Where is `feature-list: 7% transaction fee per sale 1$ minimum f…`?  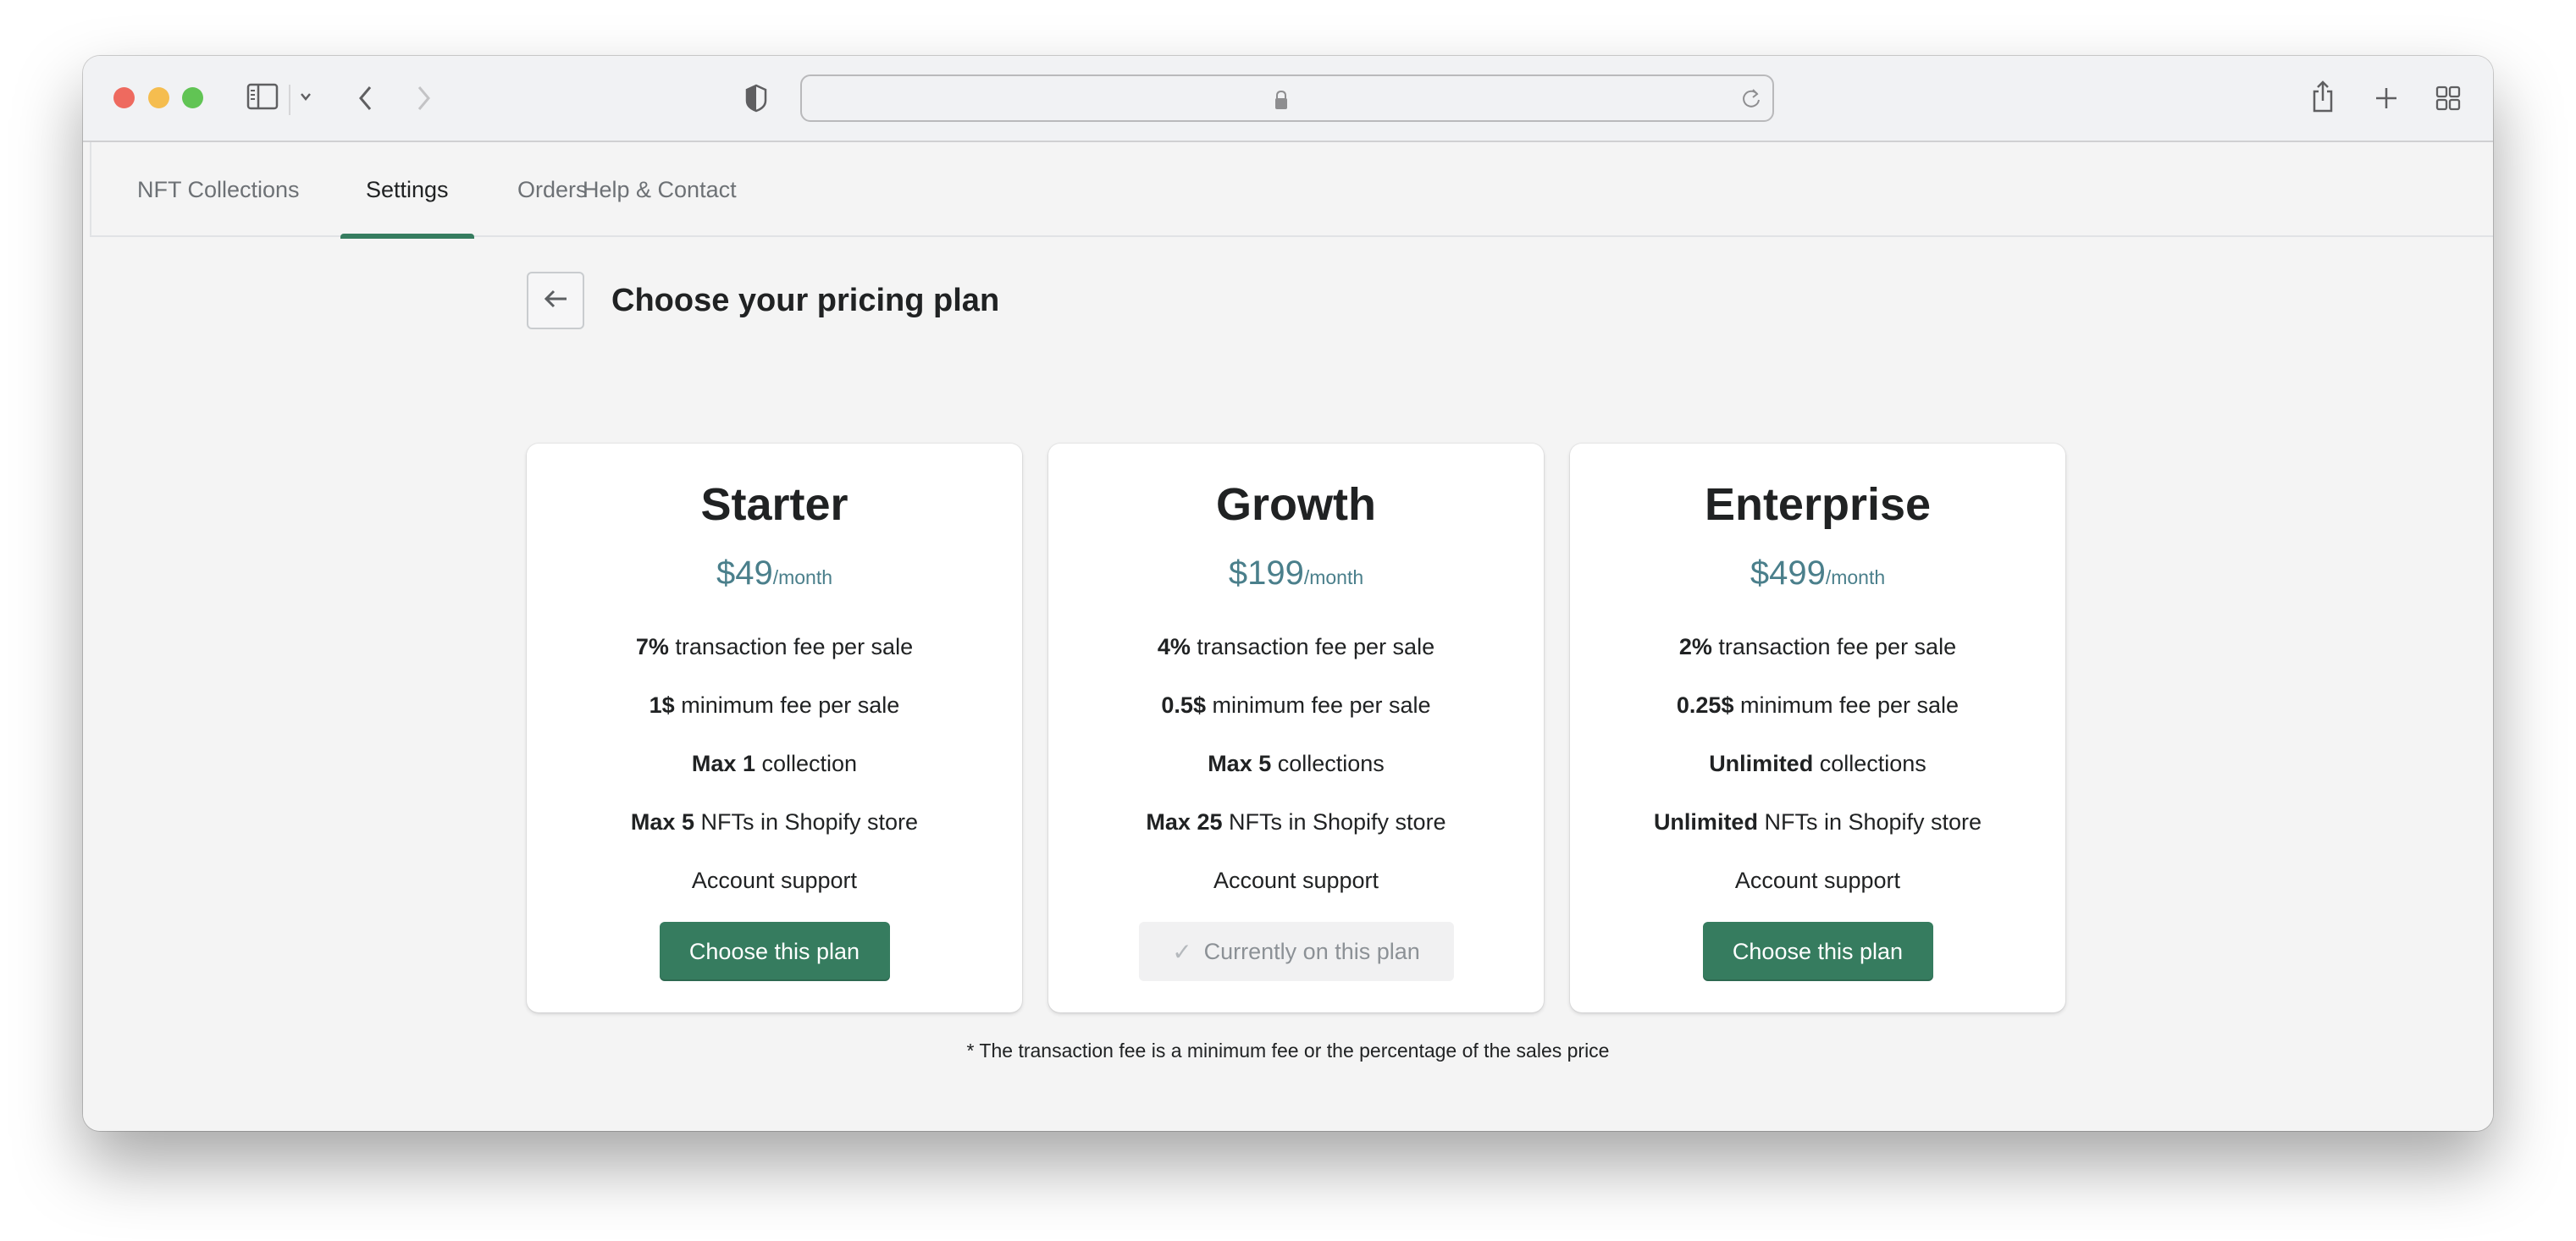 feature-list: 7% transaction fee per sale 1$ minimum f… is located at coordinates (774, 764).